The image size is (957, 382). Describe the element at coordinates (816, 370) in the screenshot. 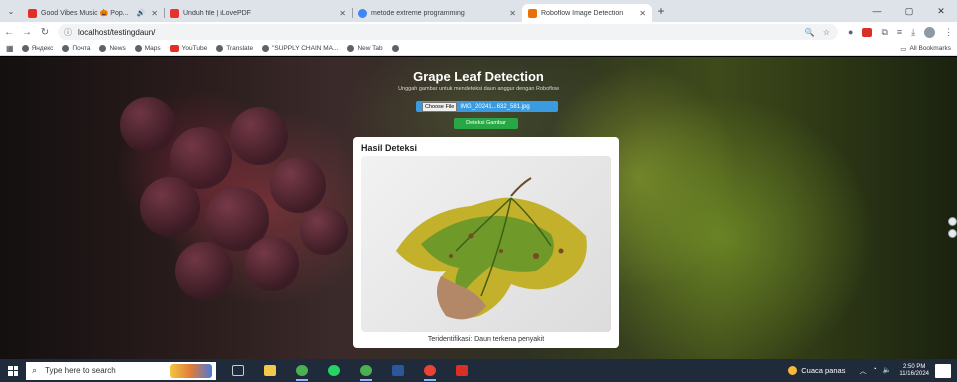

I see `weather-widget: Cuaca panas` at that location.